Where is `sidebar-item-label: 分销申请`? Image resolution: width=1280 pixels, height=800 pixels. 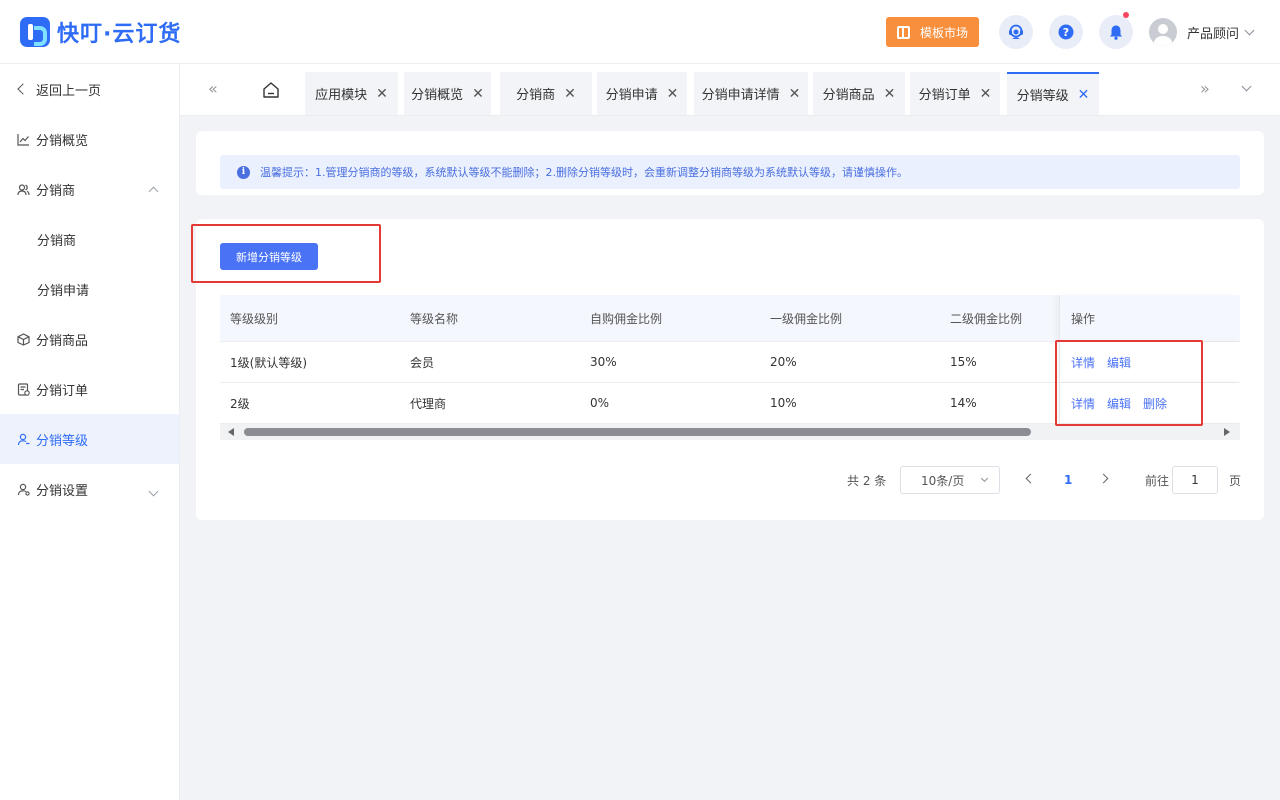 sidebar-item-label: 分销申请 is located at coordinates (63, 291).